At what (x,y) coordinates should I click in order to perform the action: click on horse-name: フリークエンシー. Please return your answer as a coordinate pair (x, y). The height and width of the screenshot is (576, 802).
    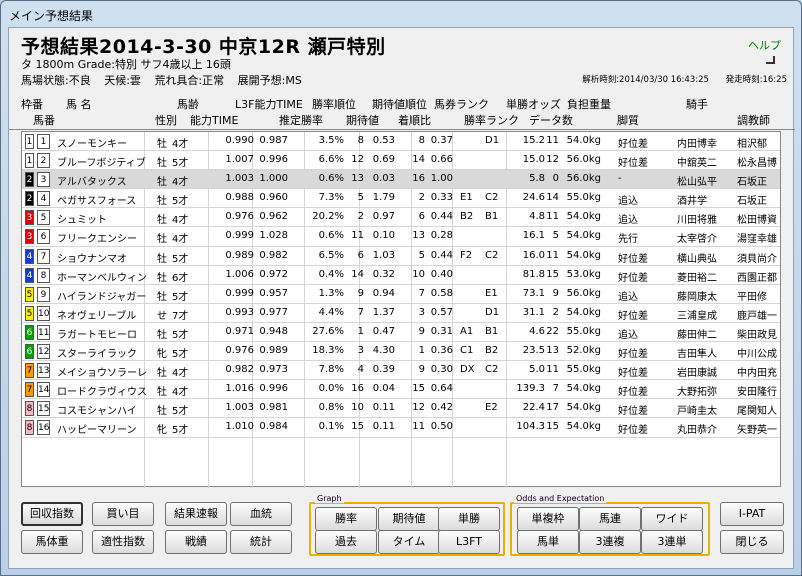
    Looking at the image, I should click on (97, 240).